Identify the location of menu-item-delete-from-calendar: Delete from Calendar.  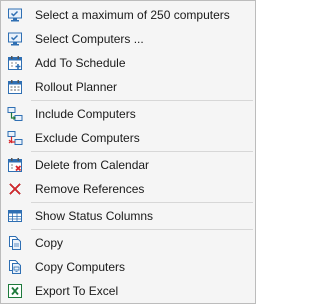
(128, 165).